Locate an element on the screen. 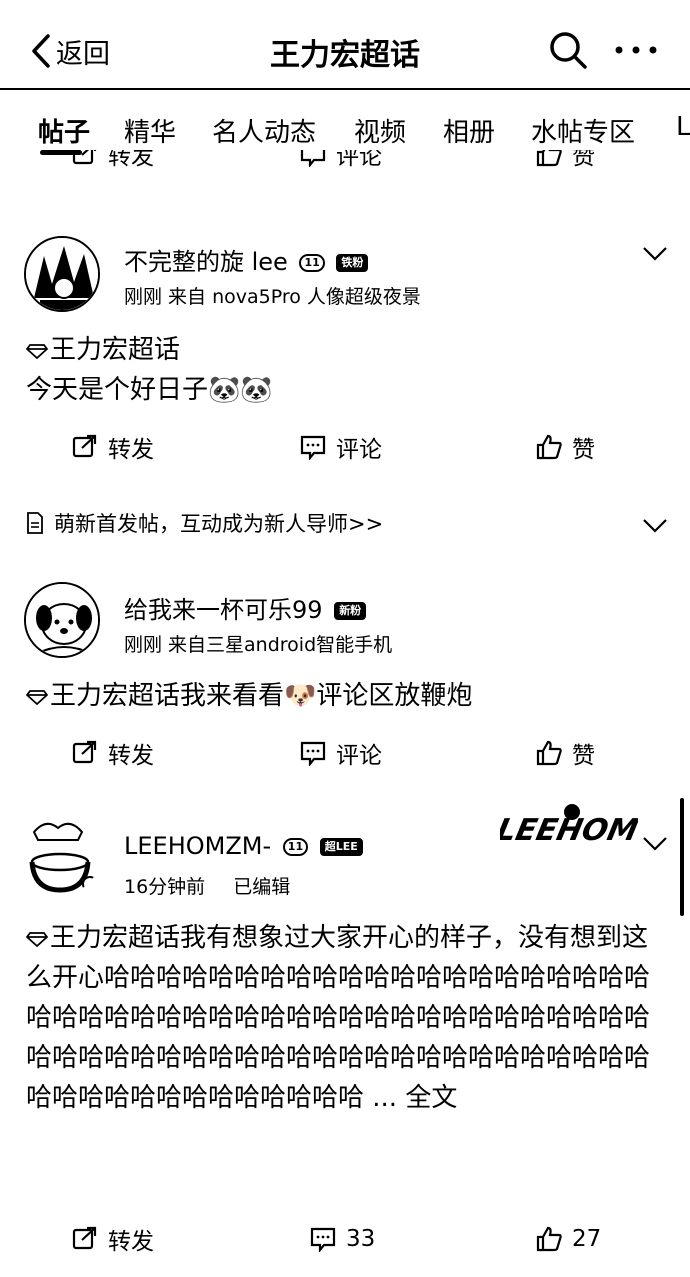 This screenshot has height=1277, width=690. document-icon is located at coordinates (35, 523).